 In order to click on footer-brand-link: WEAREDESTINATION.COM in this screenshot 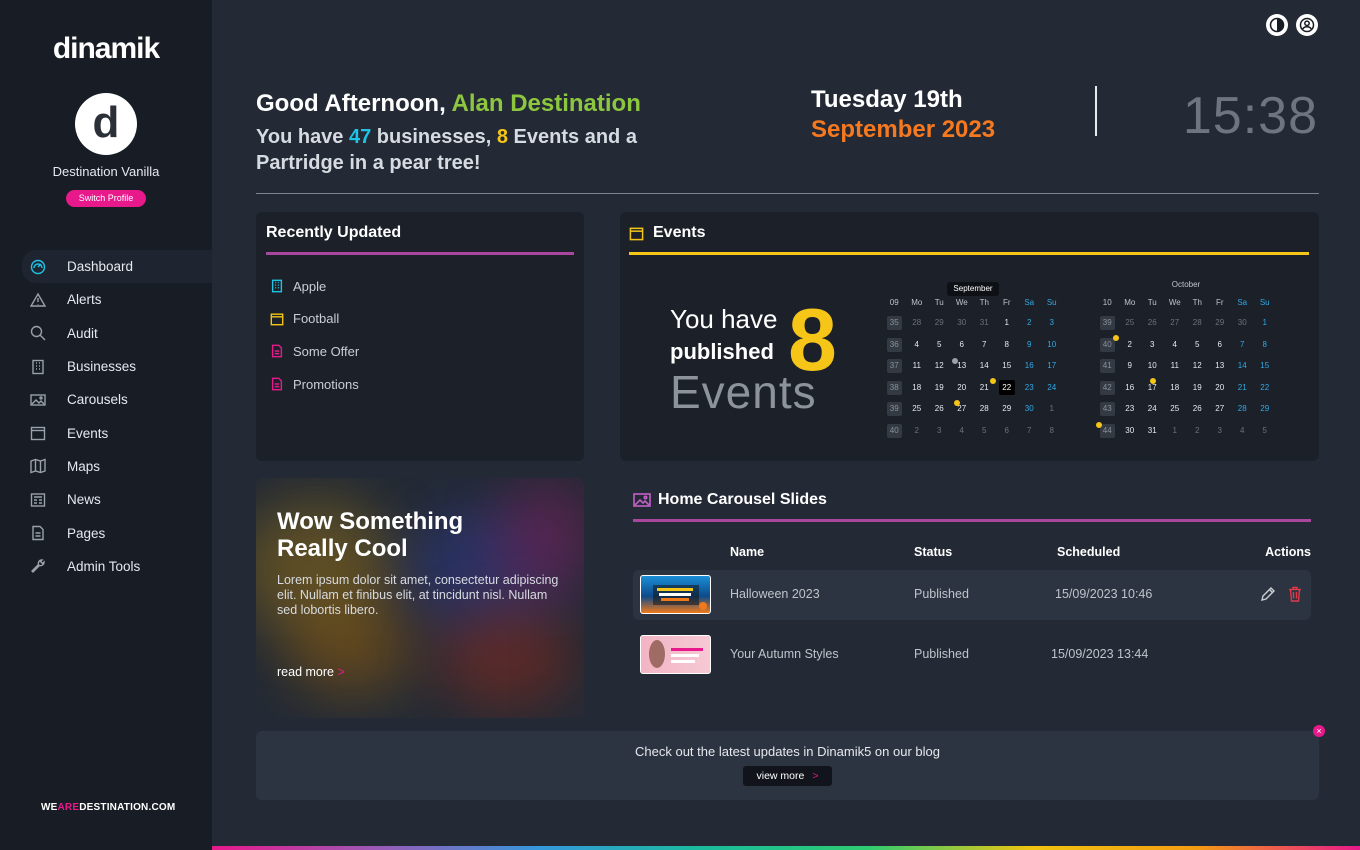, I will do `click(108, 807)`.